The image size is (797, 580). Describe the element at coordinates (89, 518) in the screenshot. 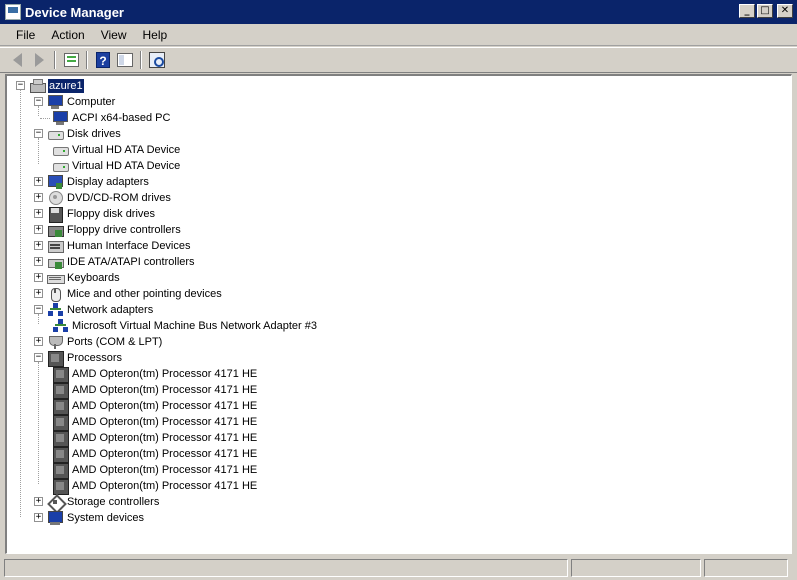

I see `tree-item-system-devices: + System devices` at that location.